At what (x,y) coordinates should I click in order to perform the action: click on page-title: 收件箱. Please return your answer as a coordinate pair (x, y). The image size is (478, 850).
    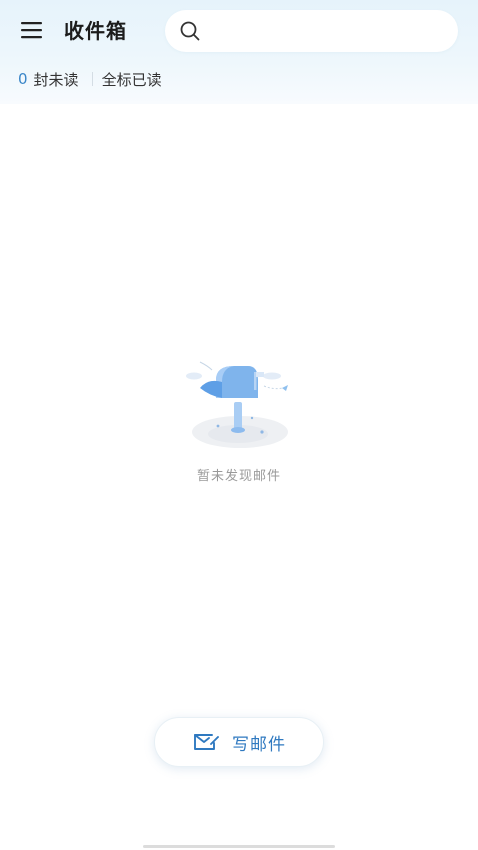
    Looking at the image, I should click on (95, 31).